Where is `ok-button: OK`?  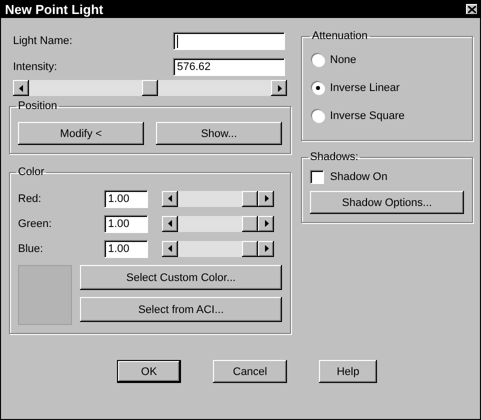
ok-button: OK is located at coordinates (149, 371).